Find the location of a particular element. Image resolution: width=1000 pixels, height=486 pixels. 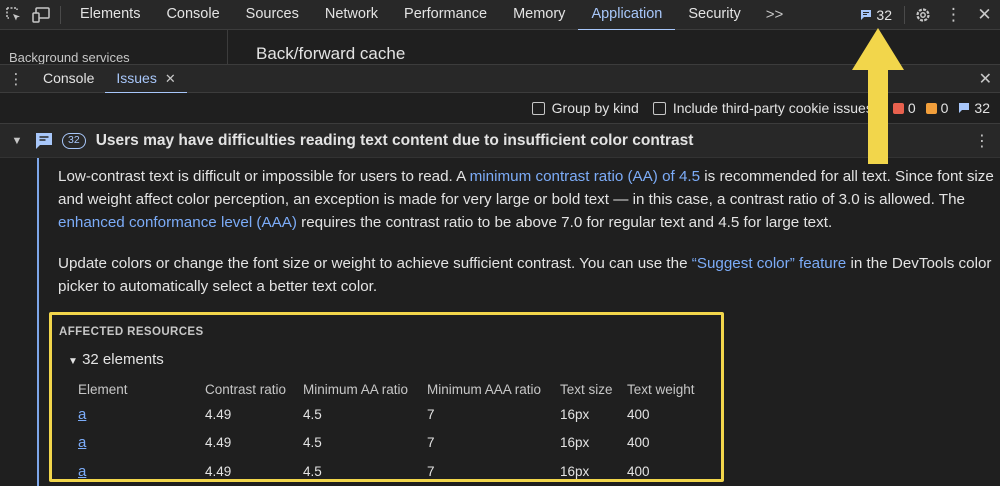

suggest-color-link: “Suggest color” feature is located at coordinates (769, 263).